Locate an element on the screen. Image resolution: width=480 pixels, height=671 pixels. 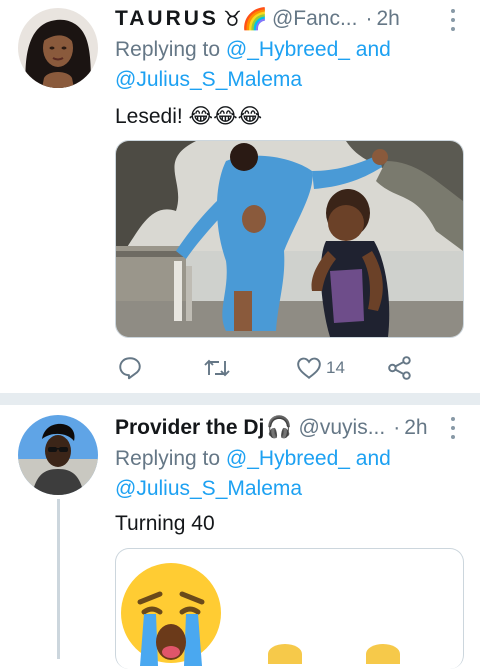
retweet-icon is located at coordinates (217, 368).